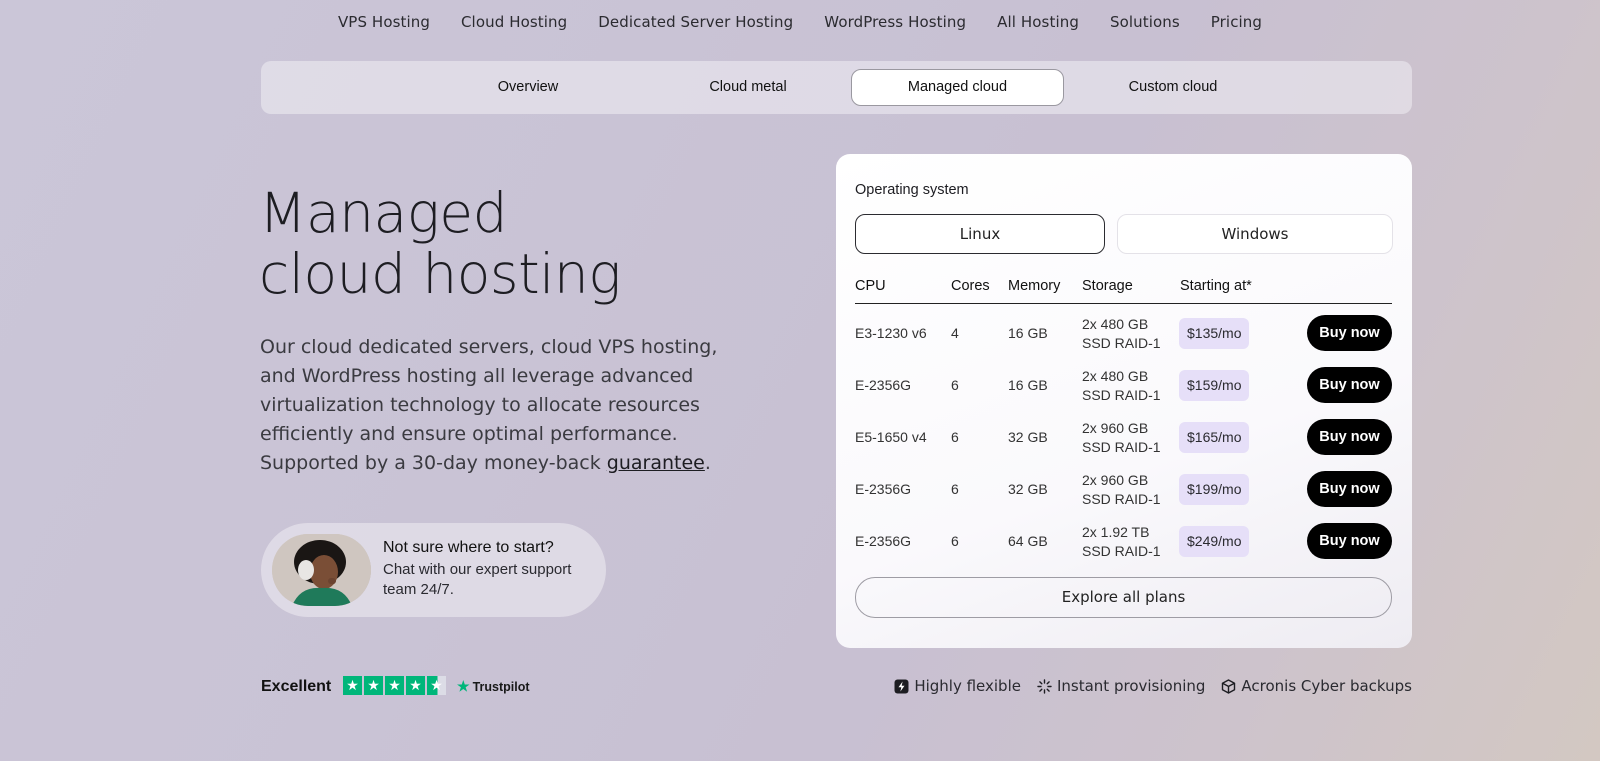  What do you see at coordinates (748, 87) in the screenshot?
I see `tab-cloud-metal: Cloud metal` at bounding box center [748, 87].